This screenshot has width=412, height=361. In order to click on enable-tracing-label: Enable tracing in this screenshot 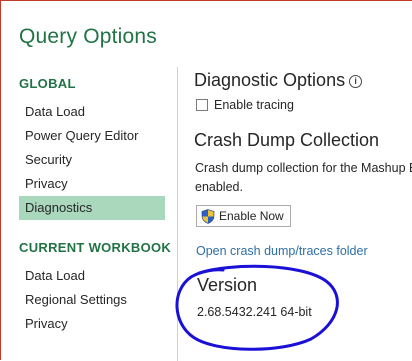, I will do `click(254, 105)`.